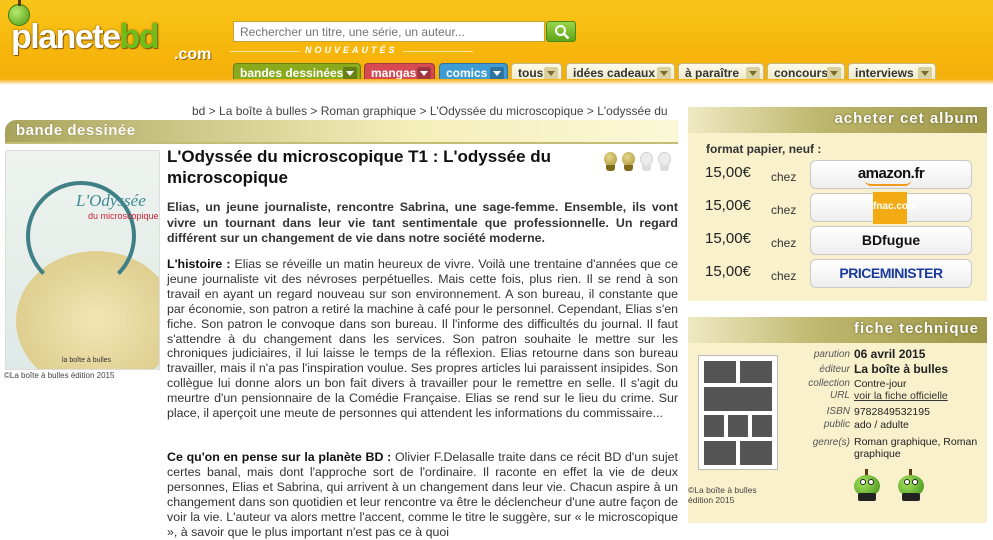 This screenshot has width=993, height=540. I want to click on tab-comics: comics, so click(473, 73).